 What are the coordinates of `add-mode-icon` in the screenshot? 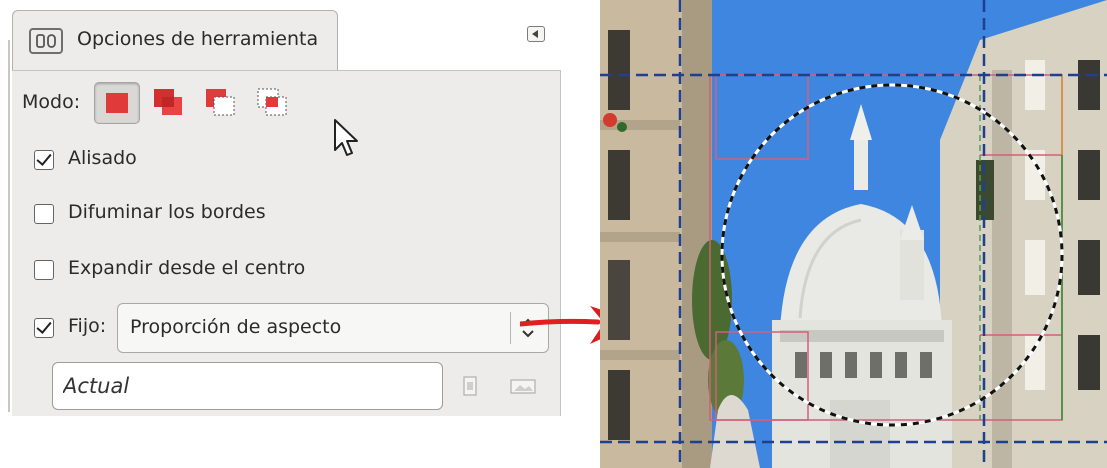 It's located at (168, 102).